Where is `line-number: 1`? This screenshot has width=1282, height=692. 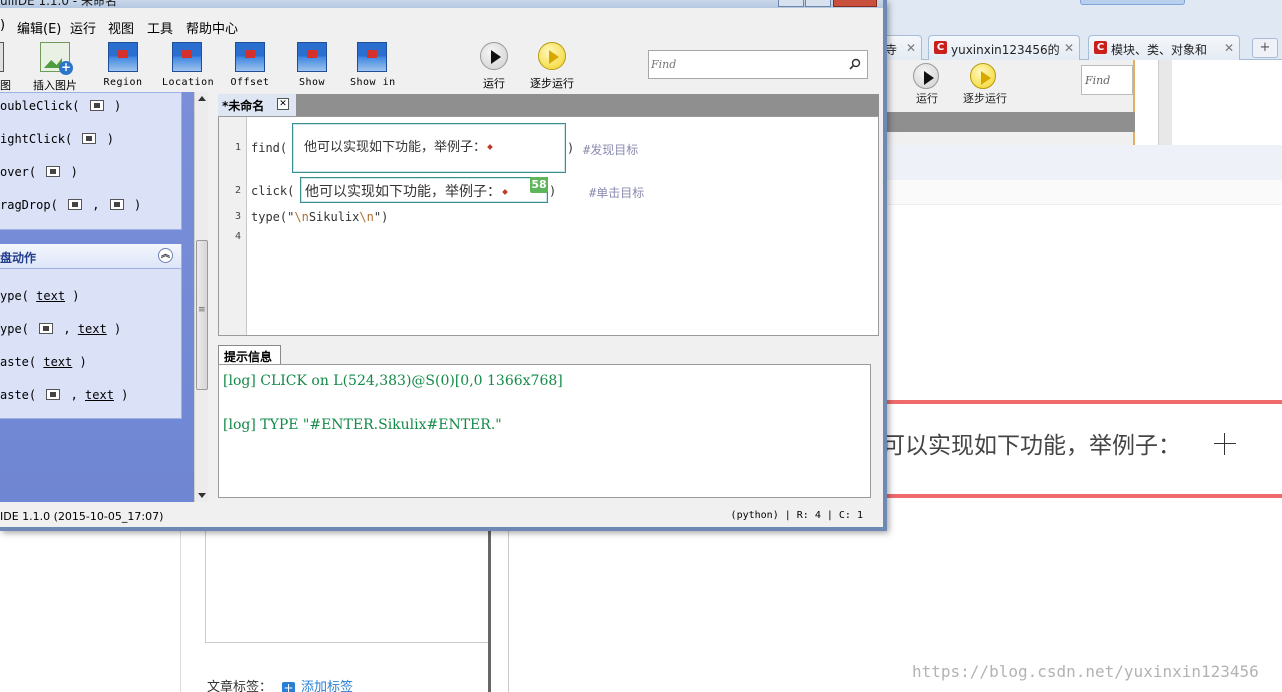
line-number: 1 is located at coordinates (237, 147).